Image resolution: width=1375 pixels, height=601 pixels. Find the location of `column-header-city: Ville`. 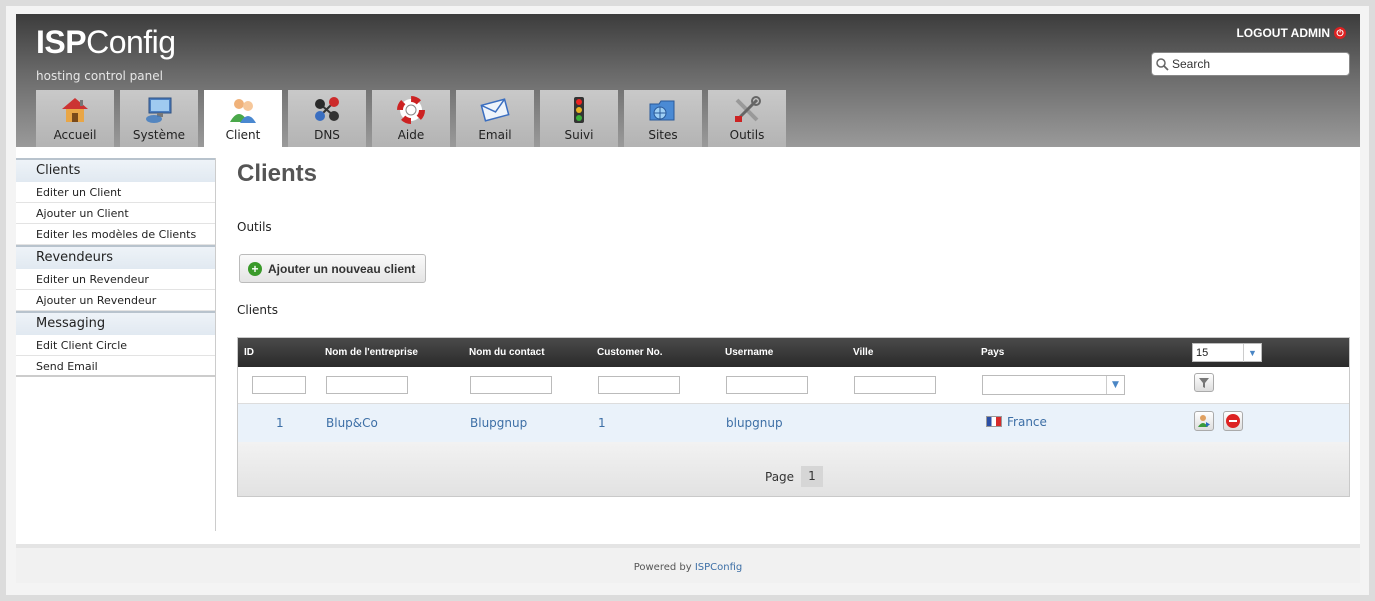

column-header-city: Ville is located at coordinates (863, 352).